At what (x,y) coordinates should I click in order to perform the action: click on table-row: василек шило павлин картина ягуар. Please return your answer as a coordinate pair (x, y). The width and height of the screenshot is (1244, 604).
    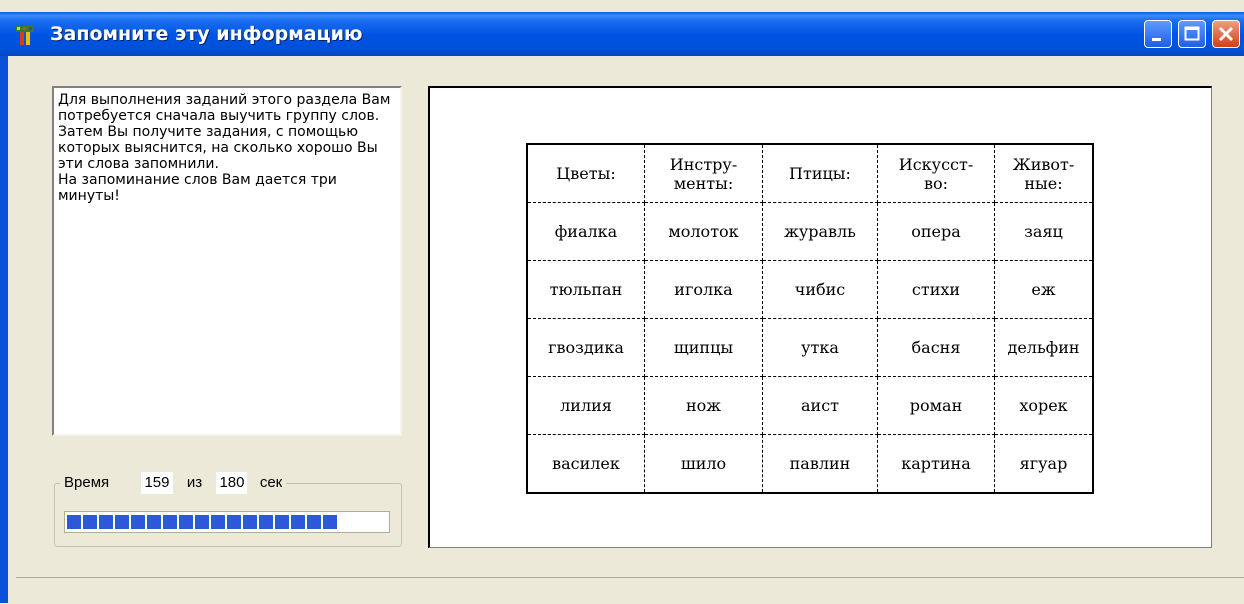
    Looking at the image, I should click on (810, 464).